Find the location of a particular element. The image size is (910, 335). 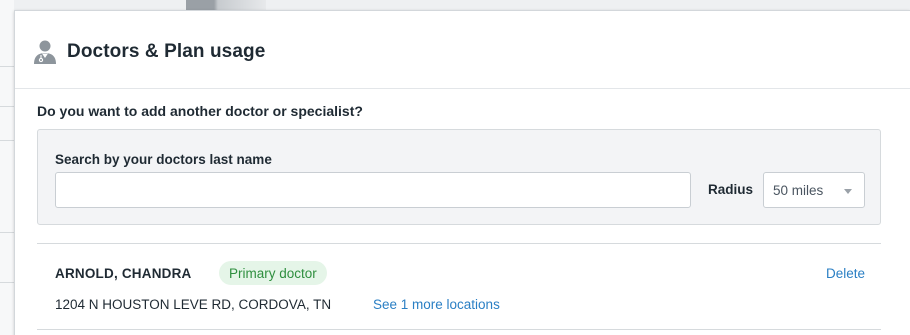

chevron-down-icon is located at coordinates (848, 191).